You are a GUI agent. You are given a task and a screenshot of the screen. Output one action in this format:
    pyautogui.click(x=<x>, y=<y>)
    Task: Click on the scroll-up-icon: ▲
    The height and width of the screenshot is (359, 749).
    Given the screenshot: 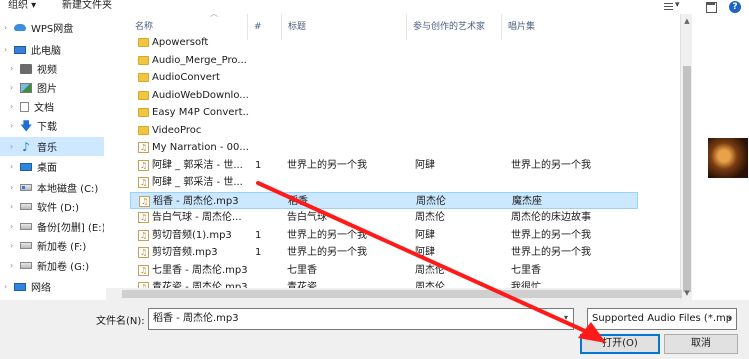 What is the action you would take?
    pyautogui.click(x=687, y=21)
    